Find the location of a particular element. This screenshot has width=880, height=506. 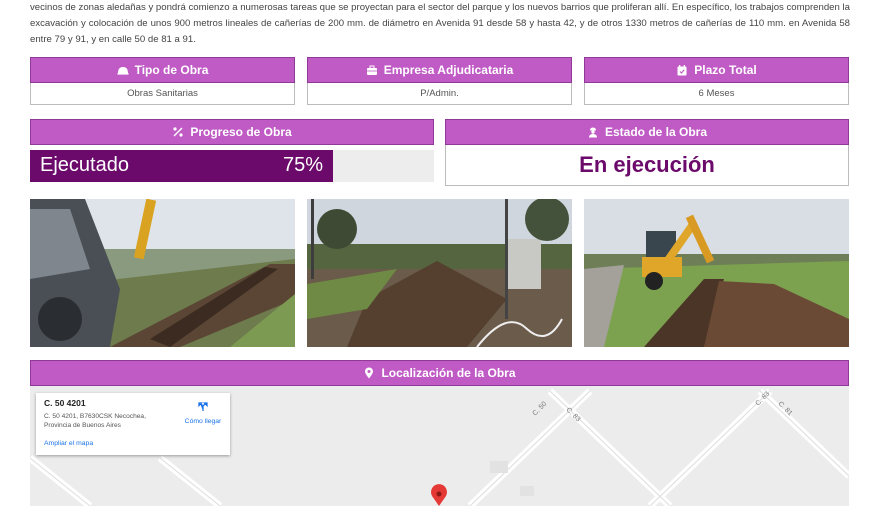

localizacion-header: Localización de la Obra is located at coordinates (439, 373).